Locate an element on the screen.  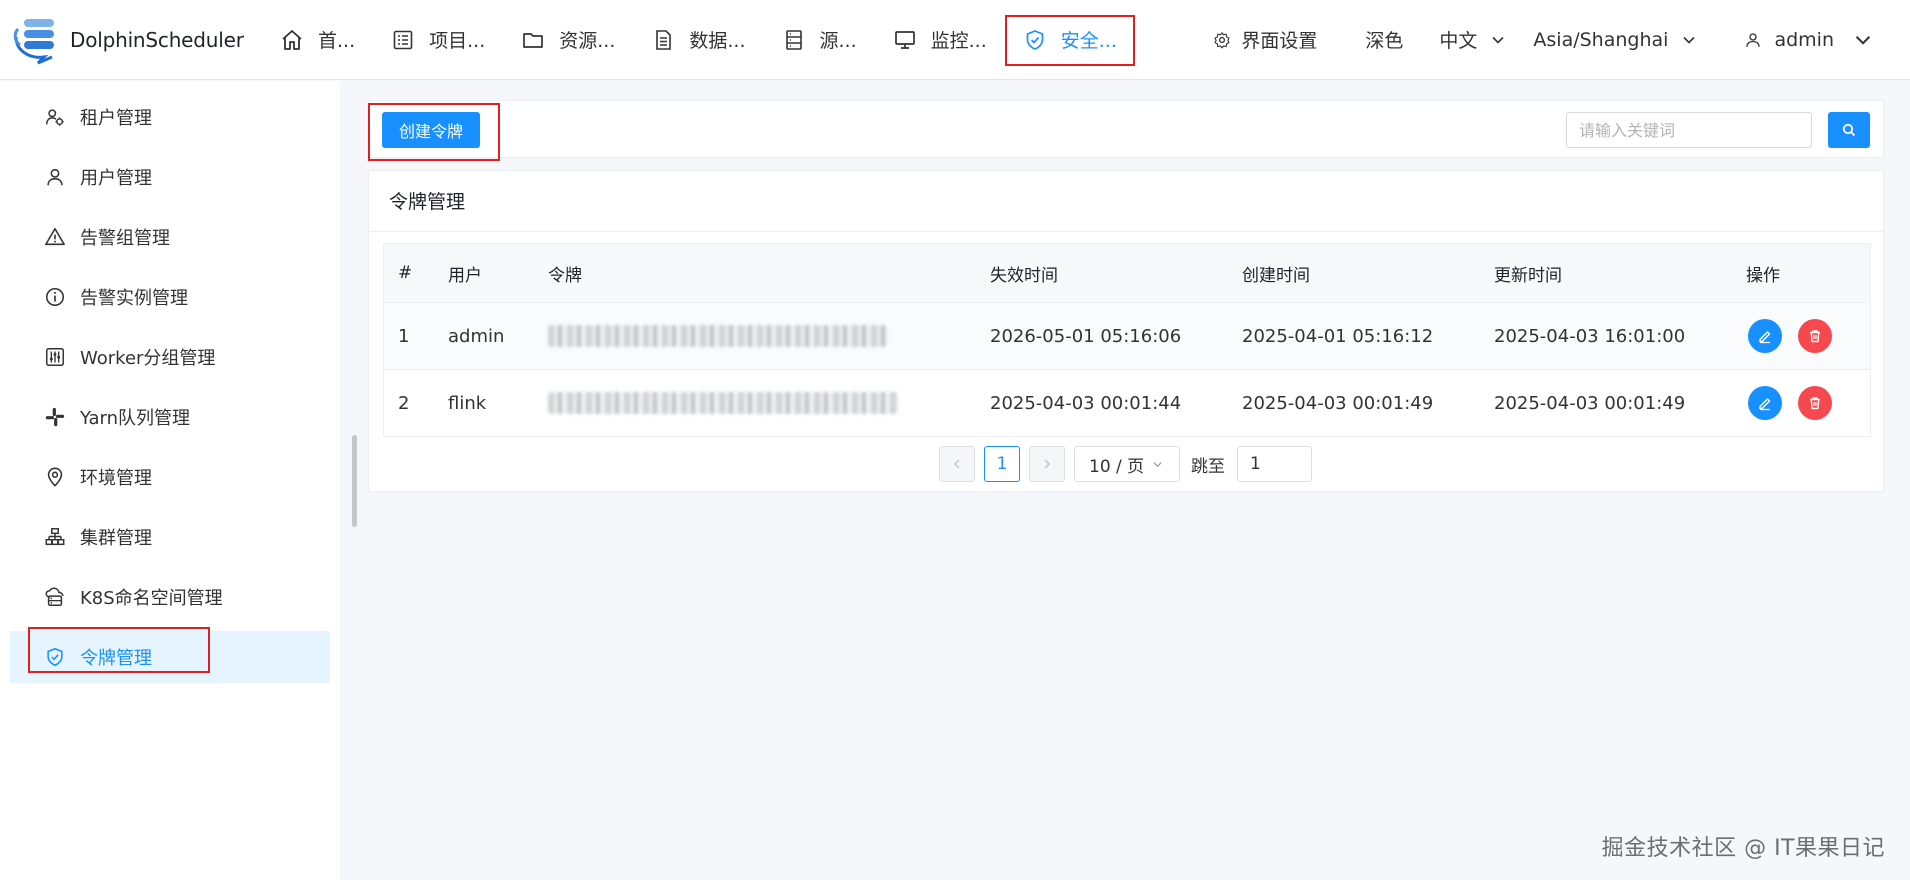
row-user: admin is located at coordinates (476, 336).